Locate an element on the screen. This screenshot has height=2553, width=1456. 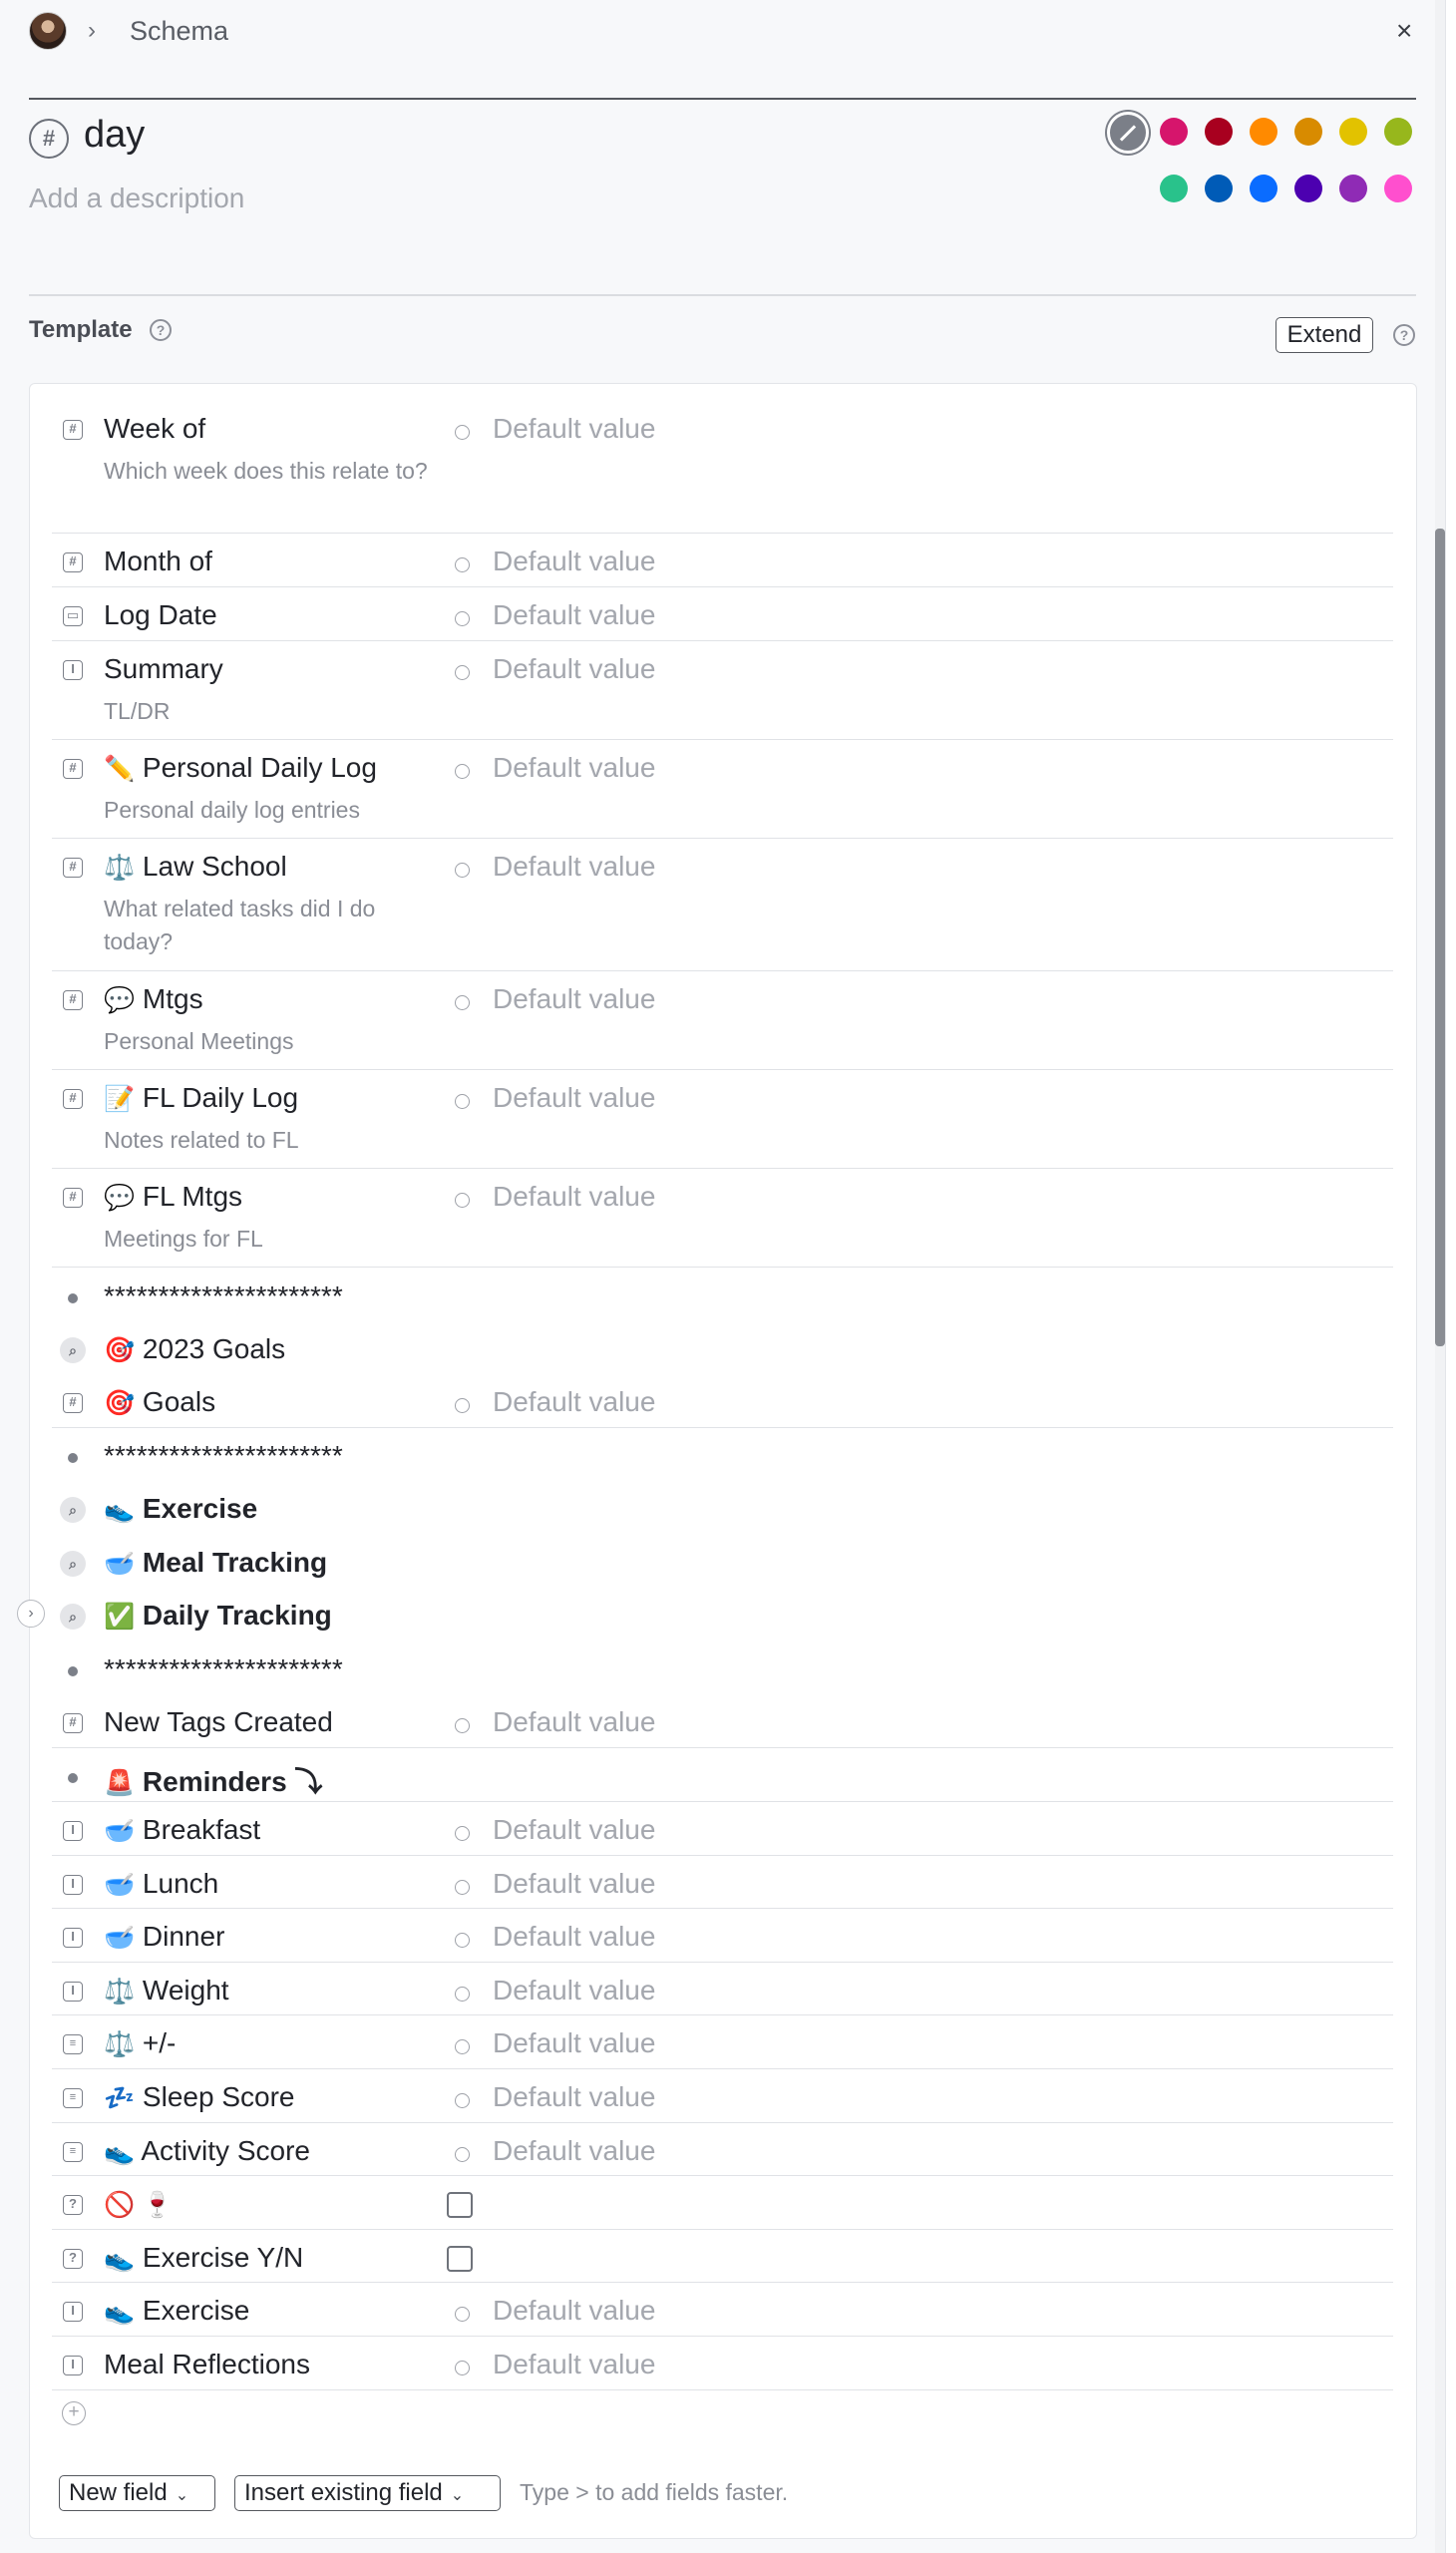
breadcrumb: Schema is located at coordinates (179, 32).